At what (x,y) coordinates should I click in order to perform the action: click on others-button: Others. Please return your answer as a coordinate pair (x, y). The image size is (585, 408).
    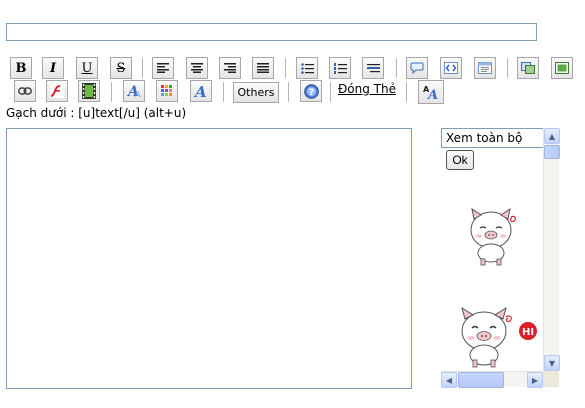
    Looking at the image, I should click on (256, 92).